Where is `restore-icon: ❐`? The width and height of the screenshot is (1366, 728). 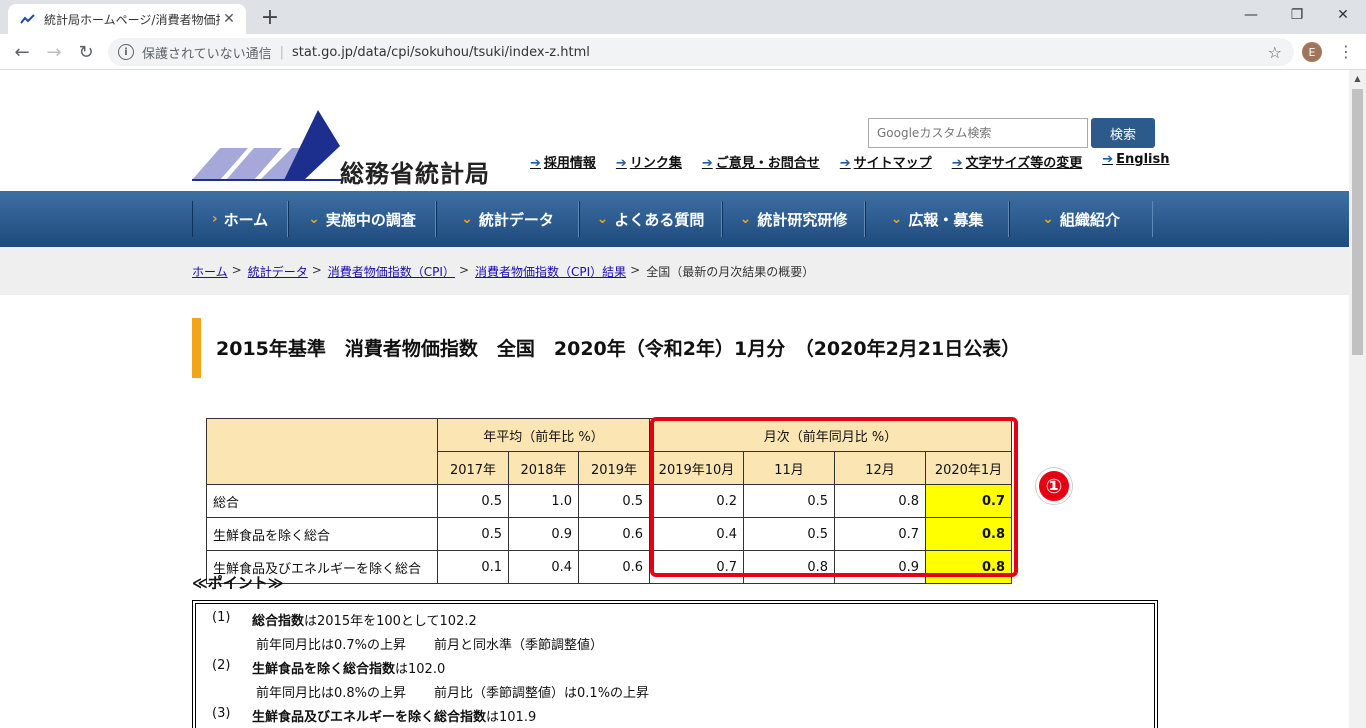 restore-icon: ❐ is located at coordinates (1297, 15).